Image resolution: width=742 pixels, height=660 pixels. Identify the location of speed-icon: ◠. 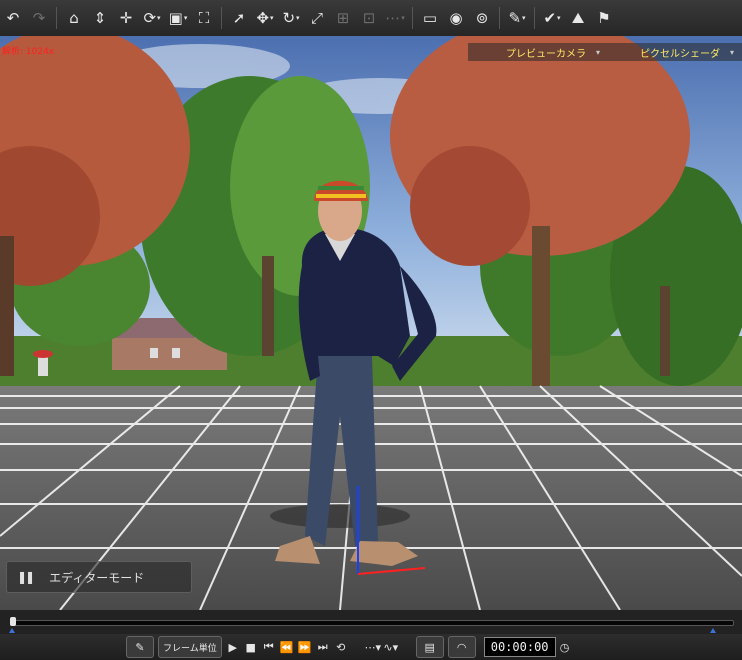
(461, 647).